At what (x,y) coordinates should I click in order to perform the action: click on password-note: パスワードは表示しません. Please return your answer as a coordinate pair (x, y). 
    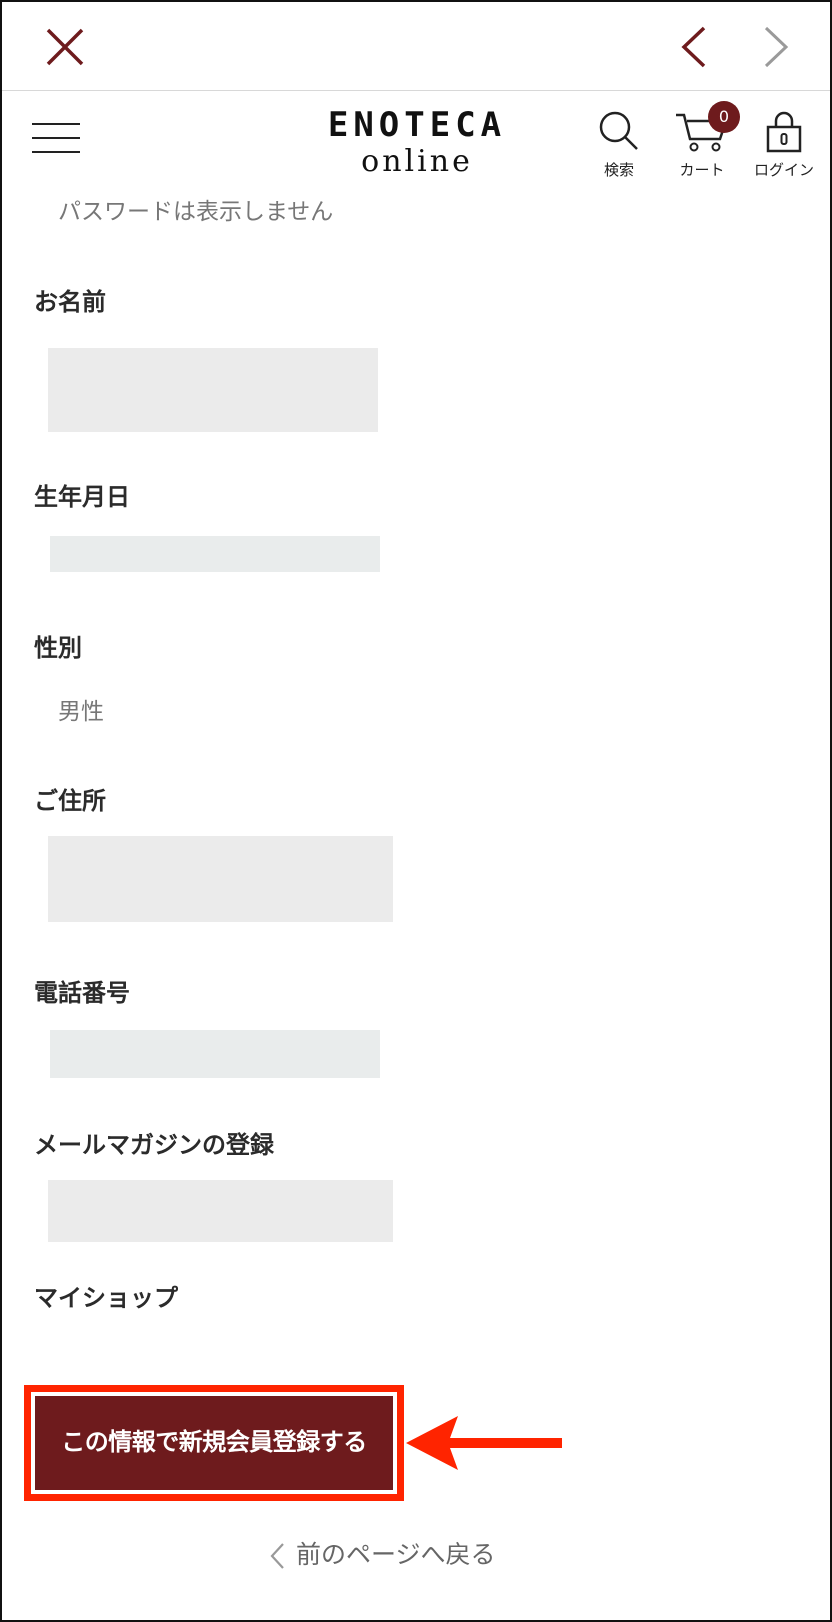
    Looking at the image, I should click on (196, 212).